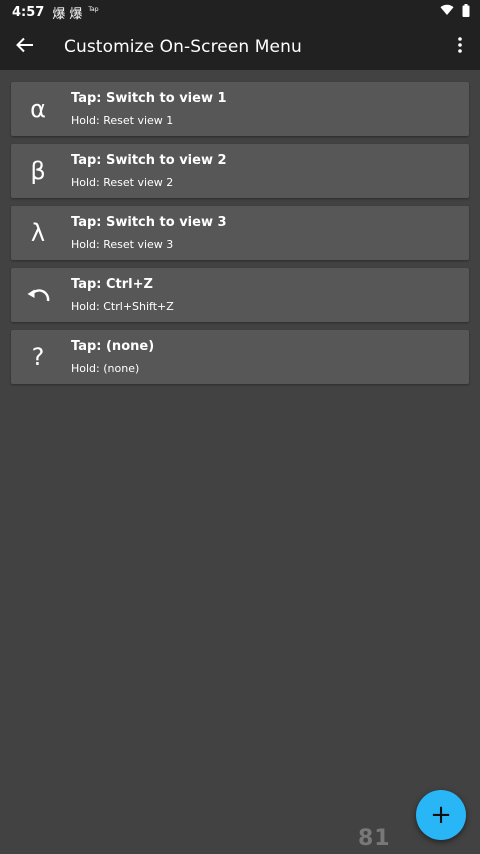 Image resolution: width=480 pixels, height=854 pixels. Describe the element at coordinates (240, 295) in the screenshot. I see `menu-item-undo: Tap: Ctrl+Z Hold: Ctrl+Shift+Z` at that location.